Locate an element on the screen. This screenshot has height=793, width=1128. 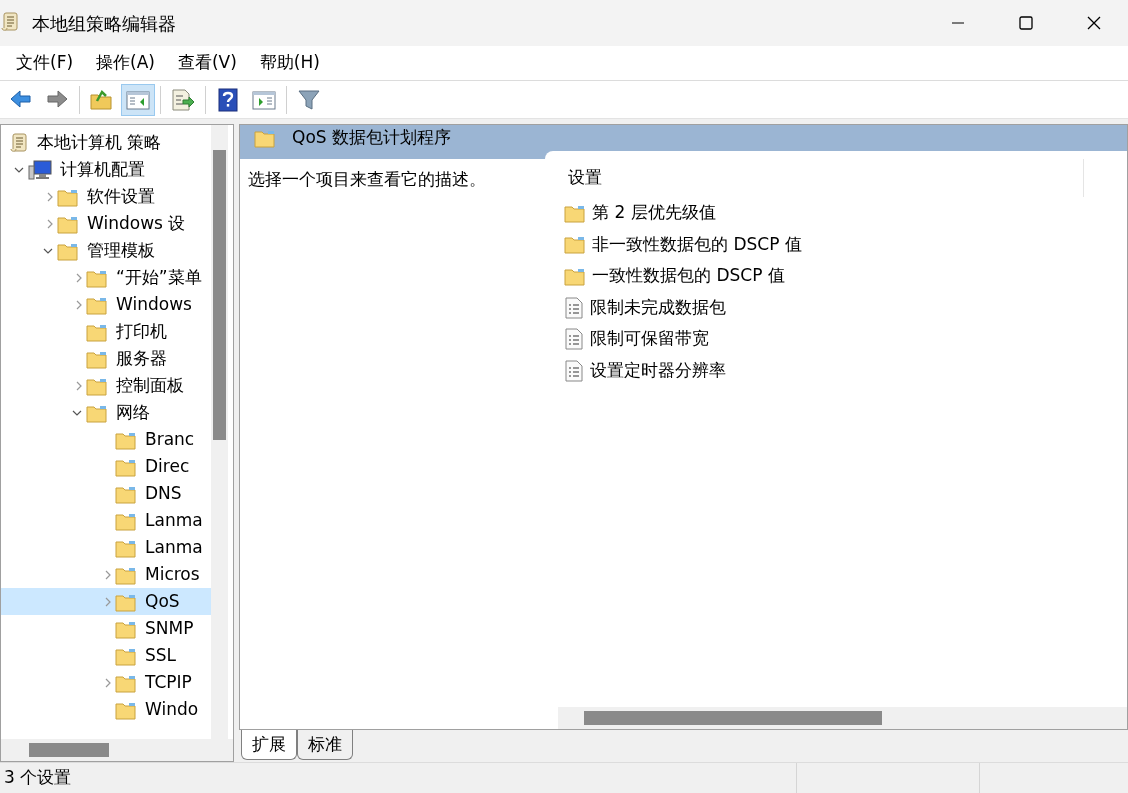
tree-item-label: 本地计算机 策略 is located at coordinates (99, 142).